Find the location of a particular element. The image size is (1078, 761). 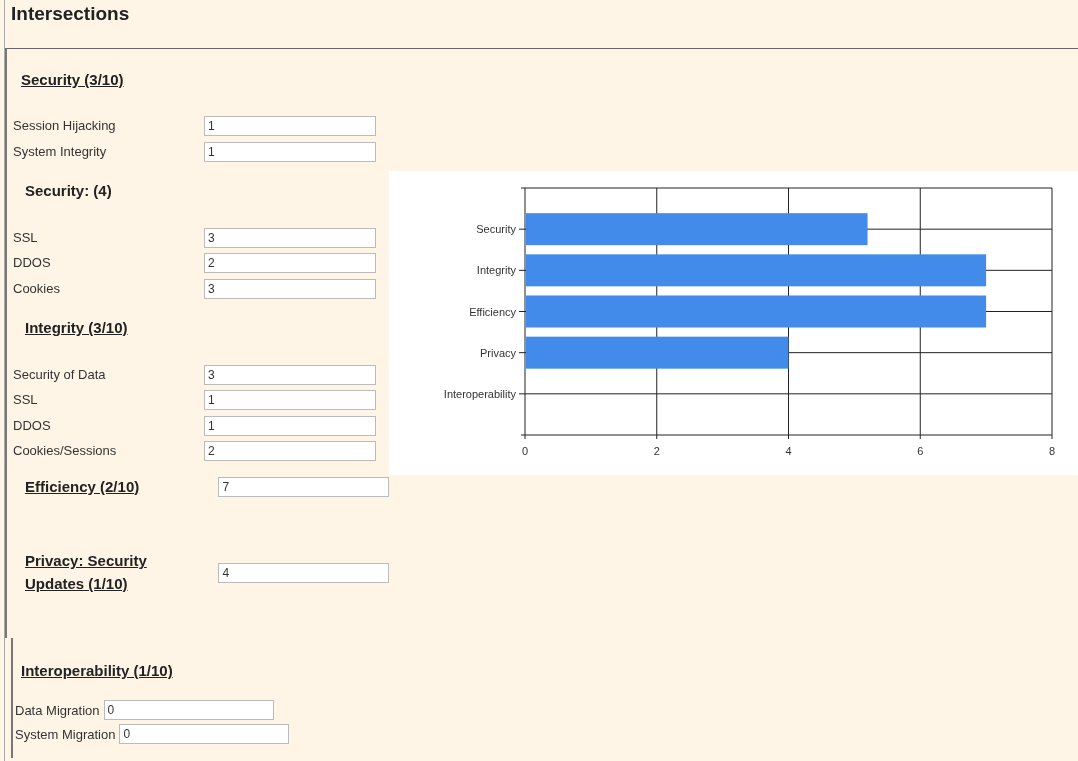

input-field: 4 is located at coordinates (303, 572).